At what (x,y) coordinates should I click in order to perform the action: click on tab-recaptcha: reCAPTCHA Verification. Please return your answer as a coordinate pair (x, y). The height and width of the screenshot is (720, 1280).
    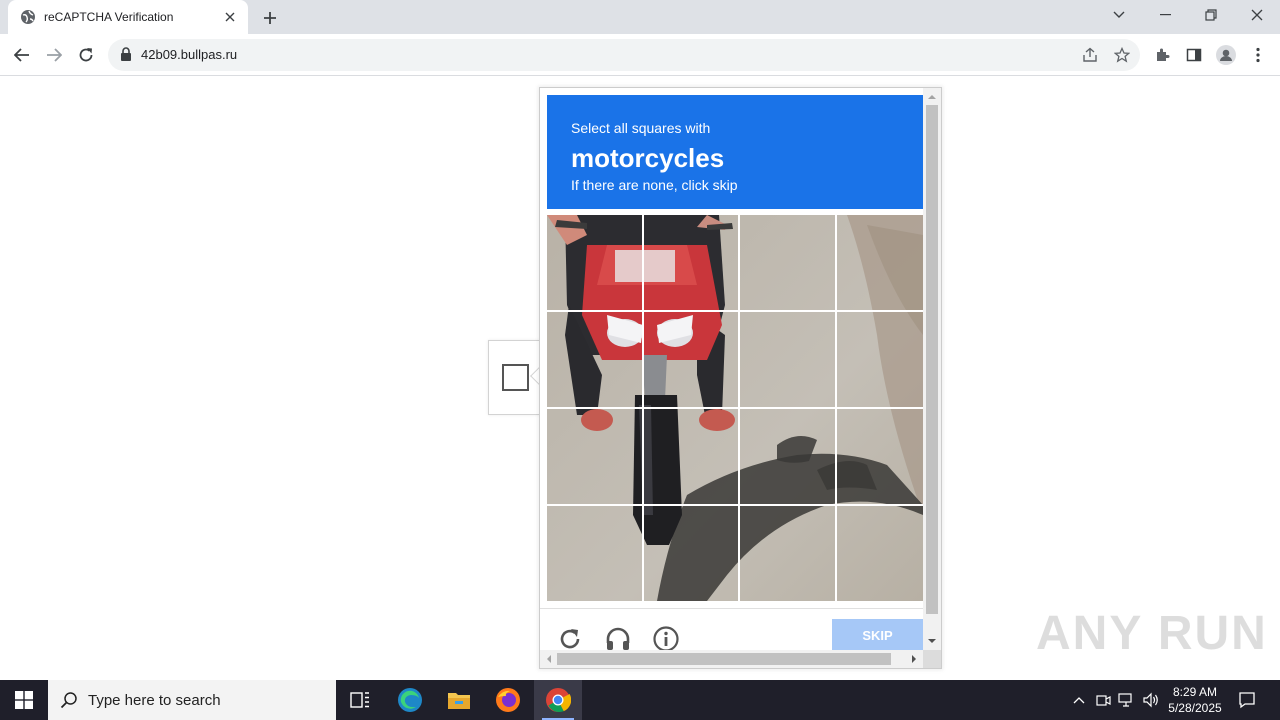
    Looking at the image, I should click on (128, 17).